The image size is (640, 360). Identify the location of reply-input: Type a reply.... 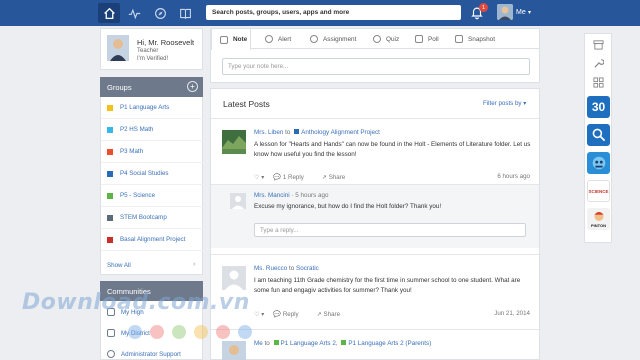
(390, 230).